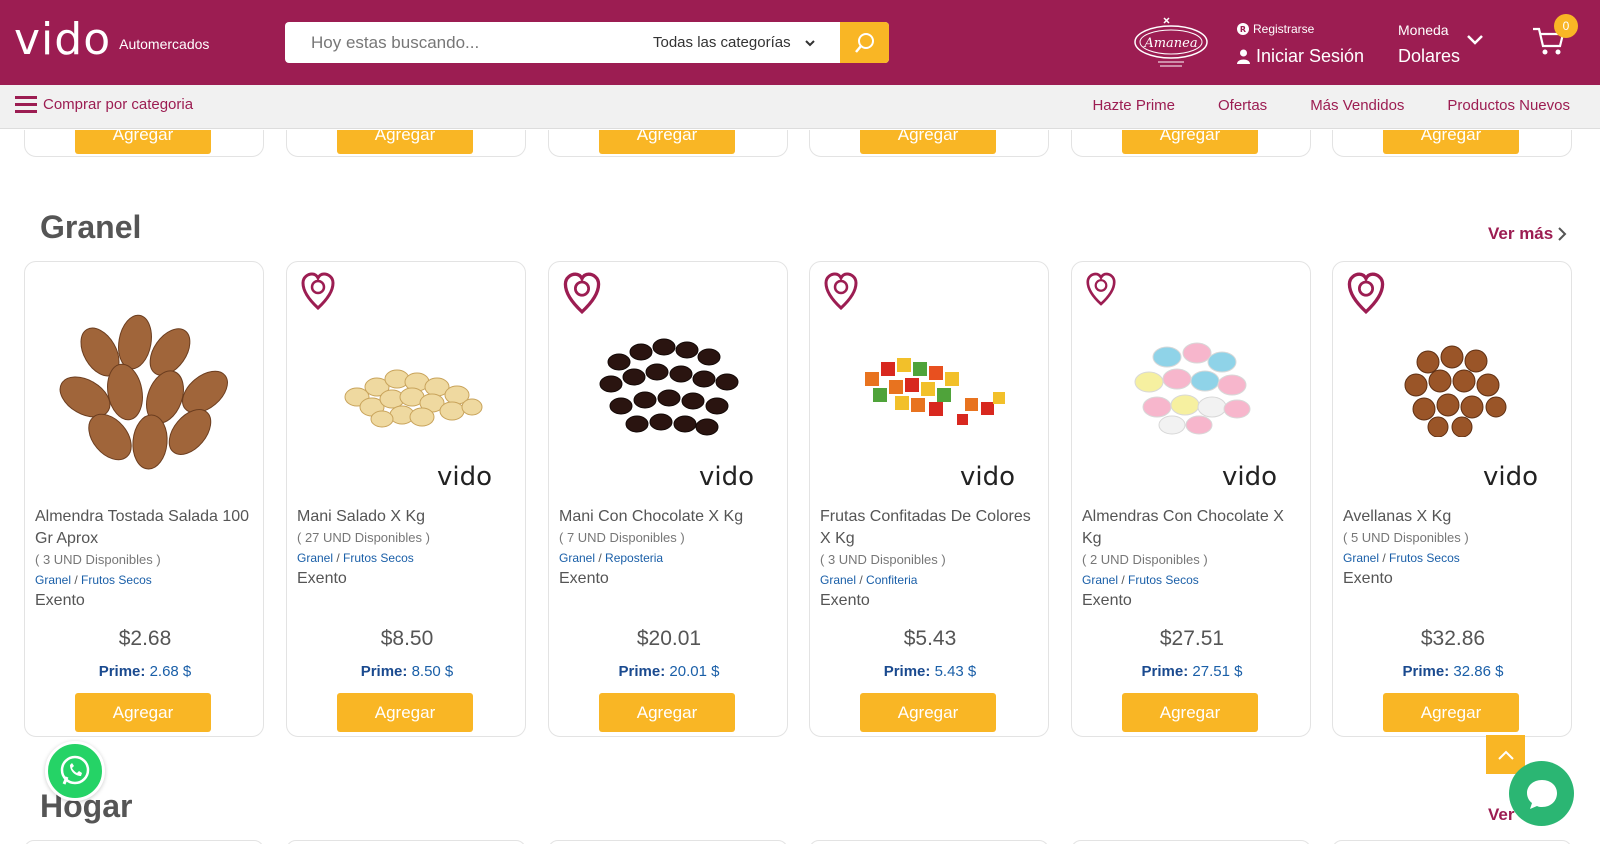 This screenshot has width=1600, height=844. I want to click on chat-bubble-icon, so click(1541, 794).